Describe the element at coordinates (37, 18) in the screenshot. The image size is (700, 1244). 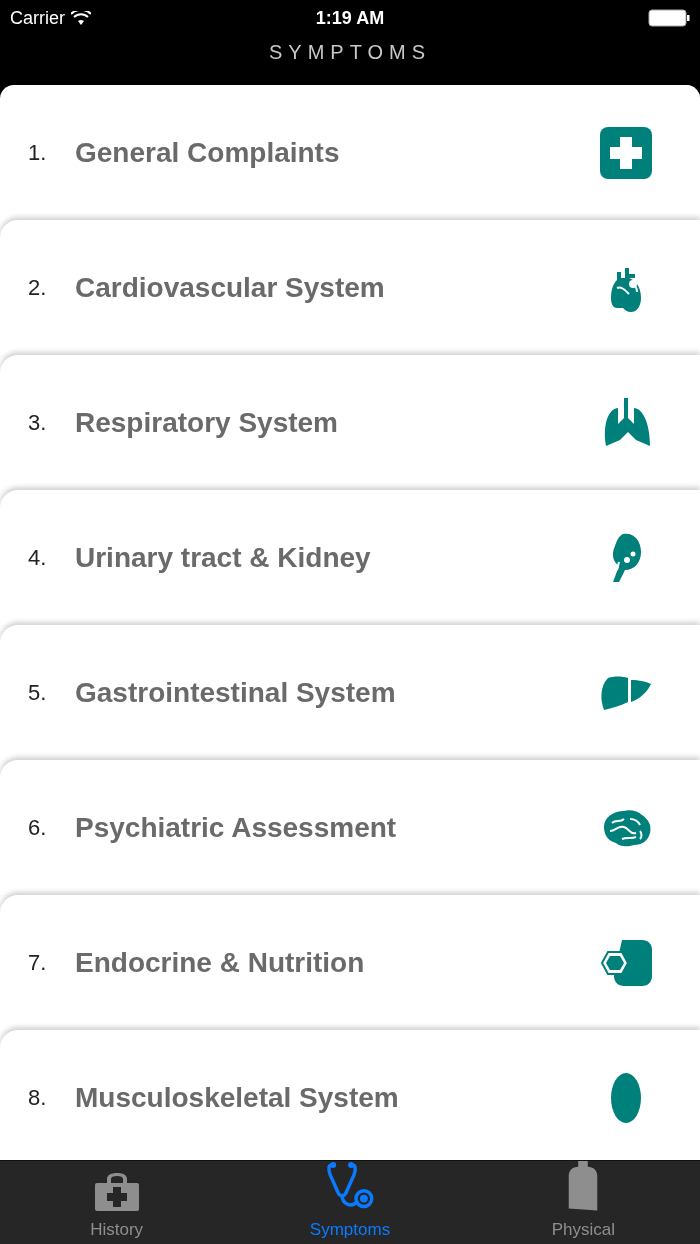
I see `carrier-label: Carrier` at that location.